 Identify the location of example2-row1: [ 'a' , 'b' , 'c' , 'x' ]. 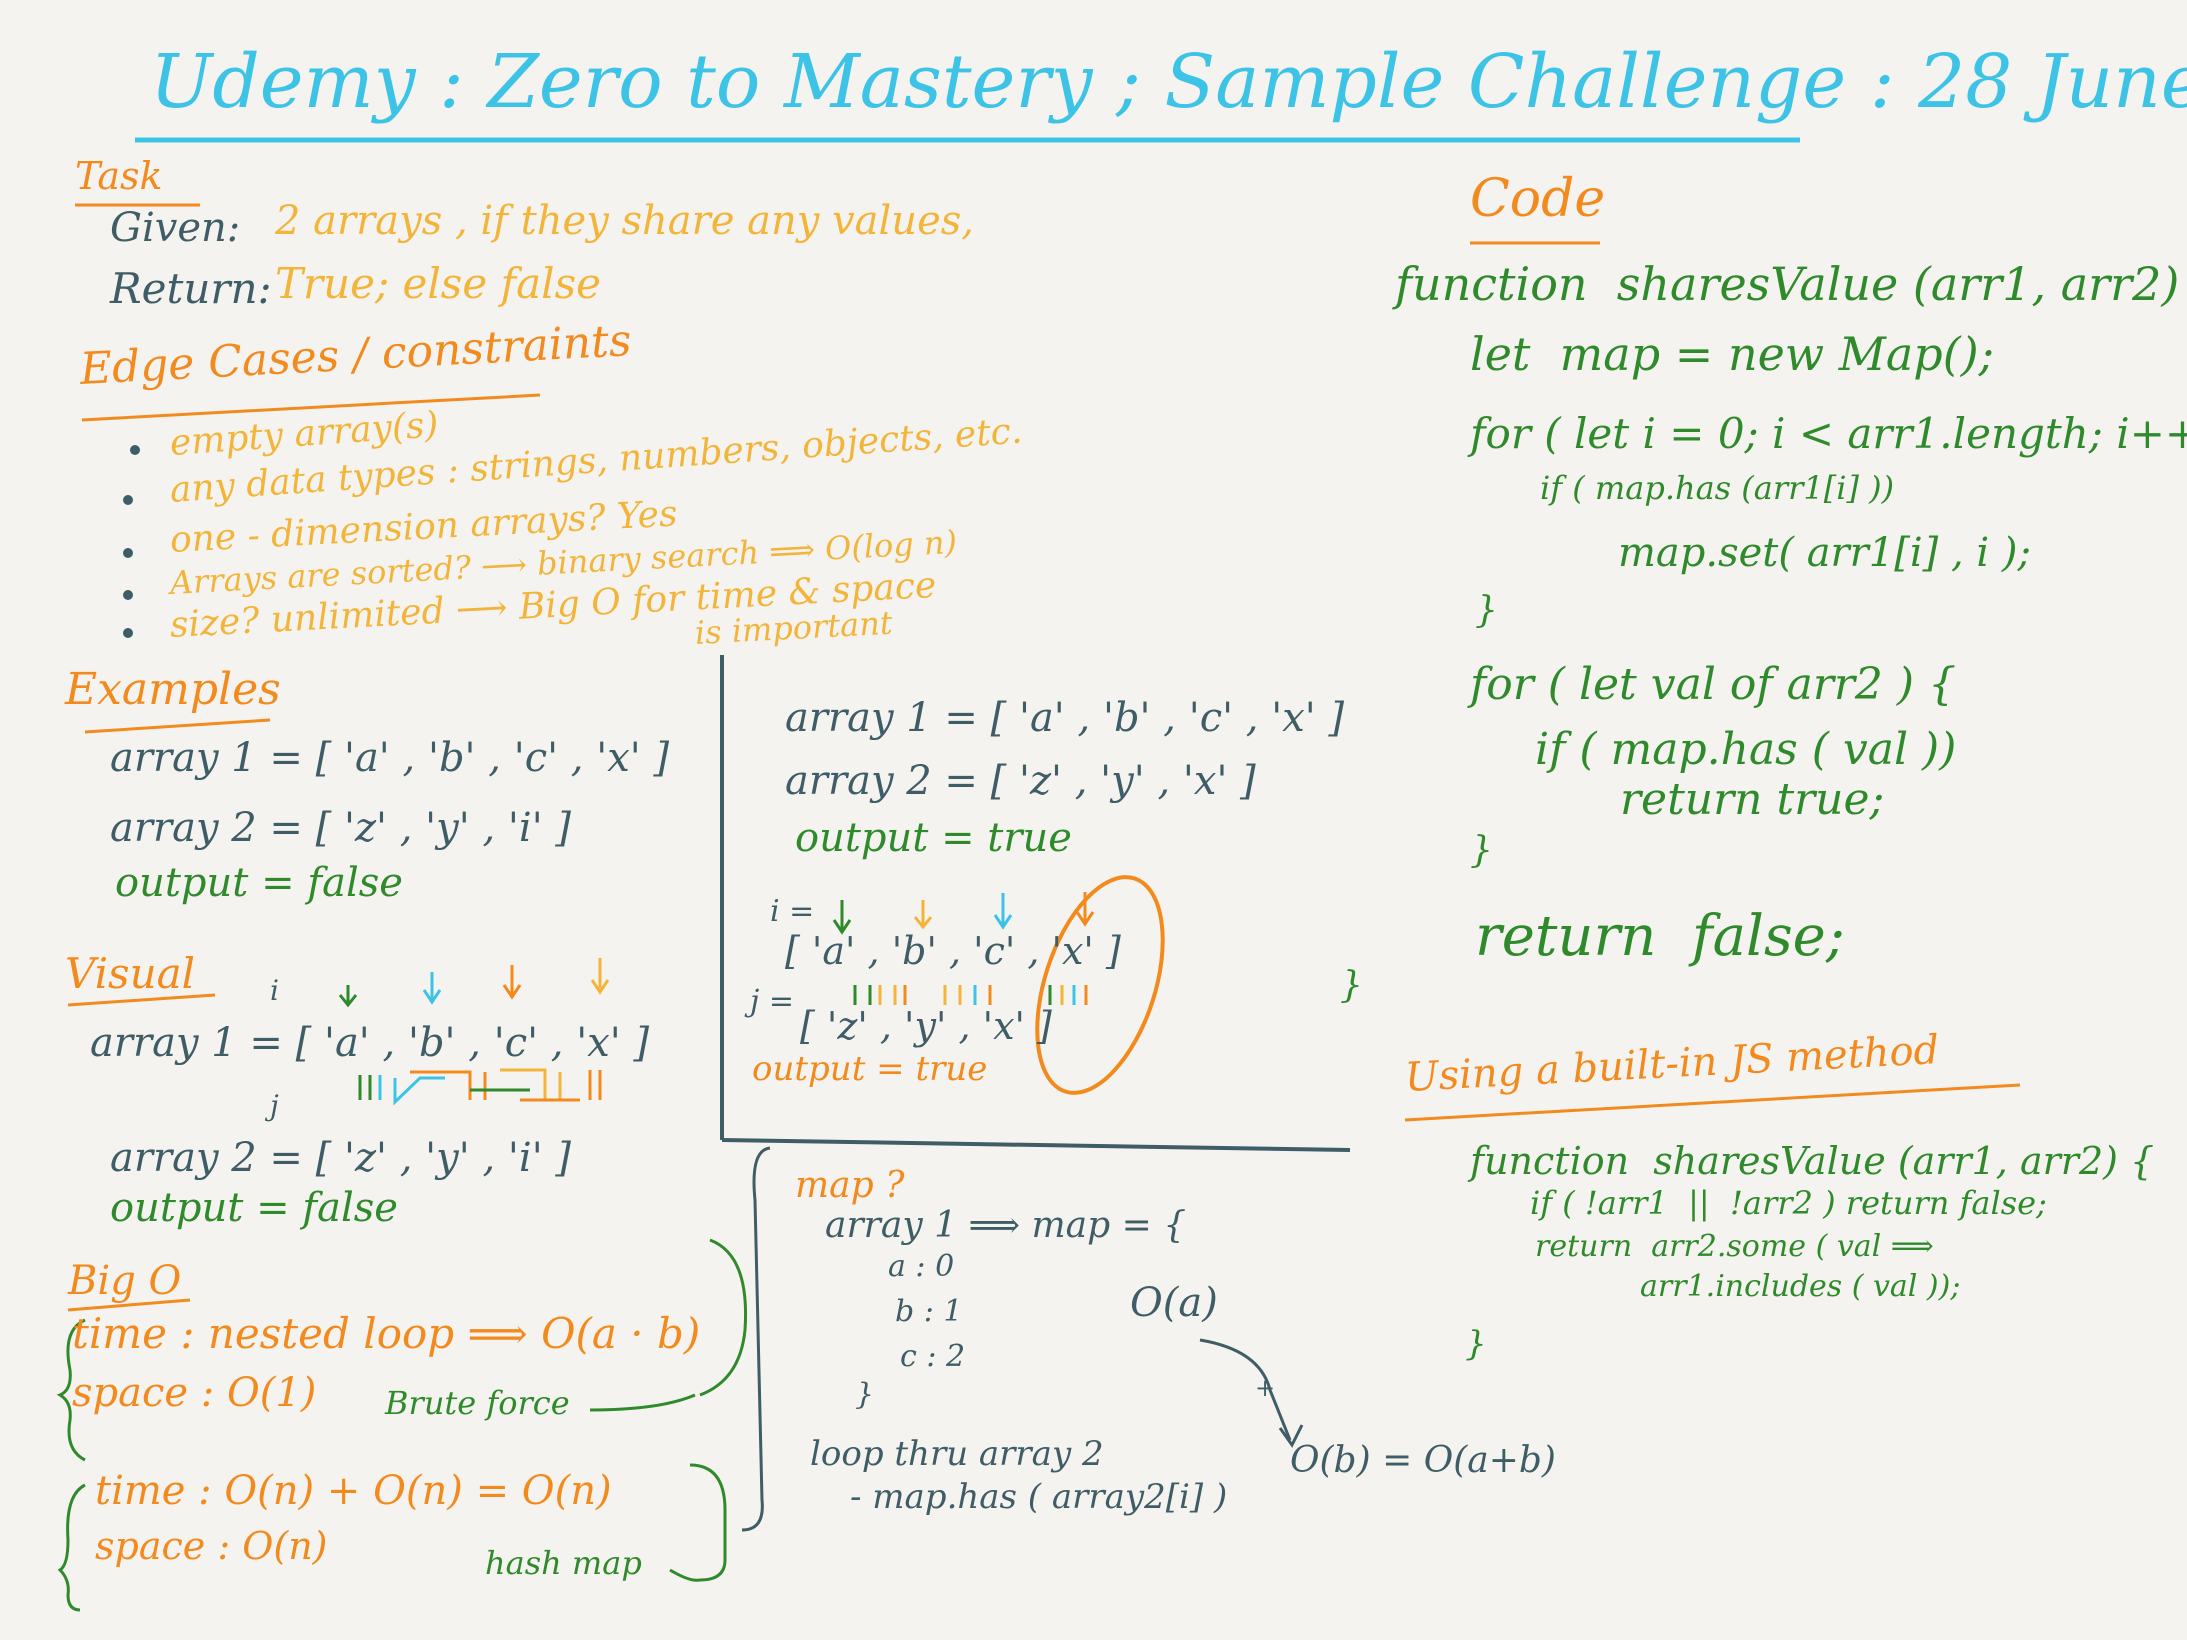
(953, 951).